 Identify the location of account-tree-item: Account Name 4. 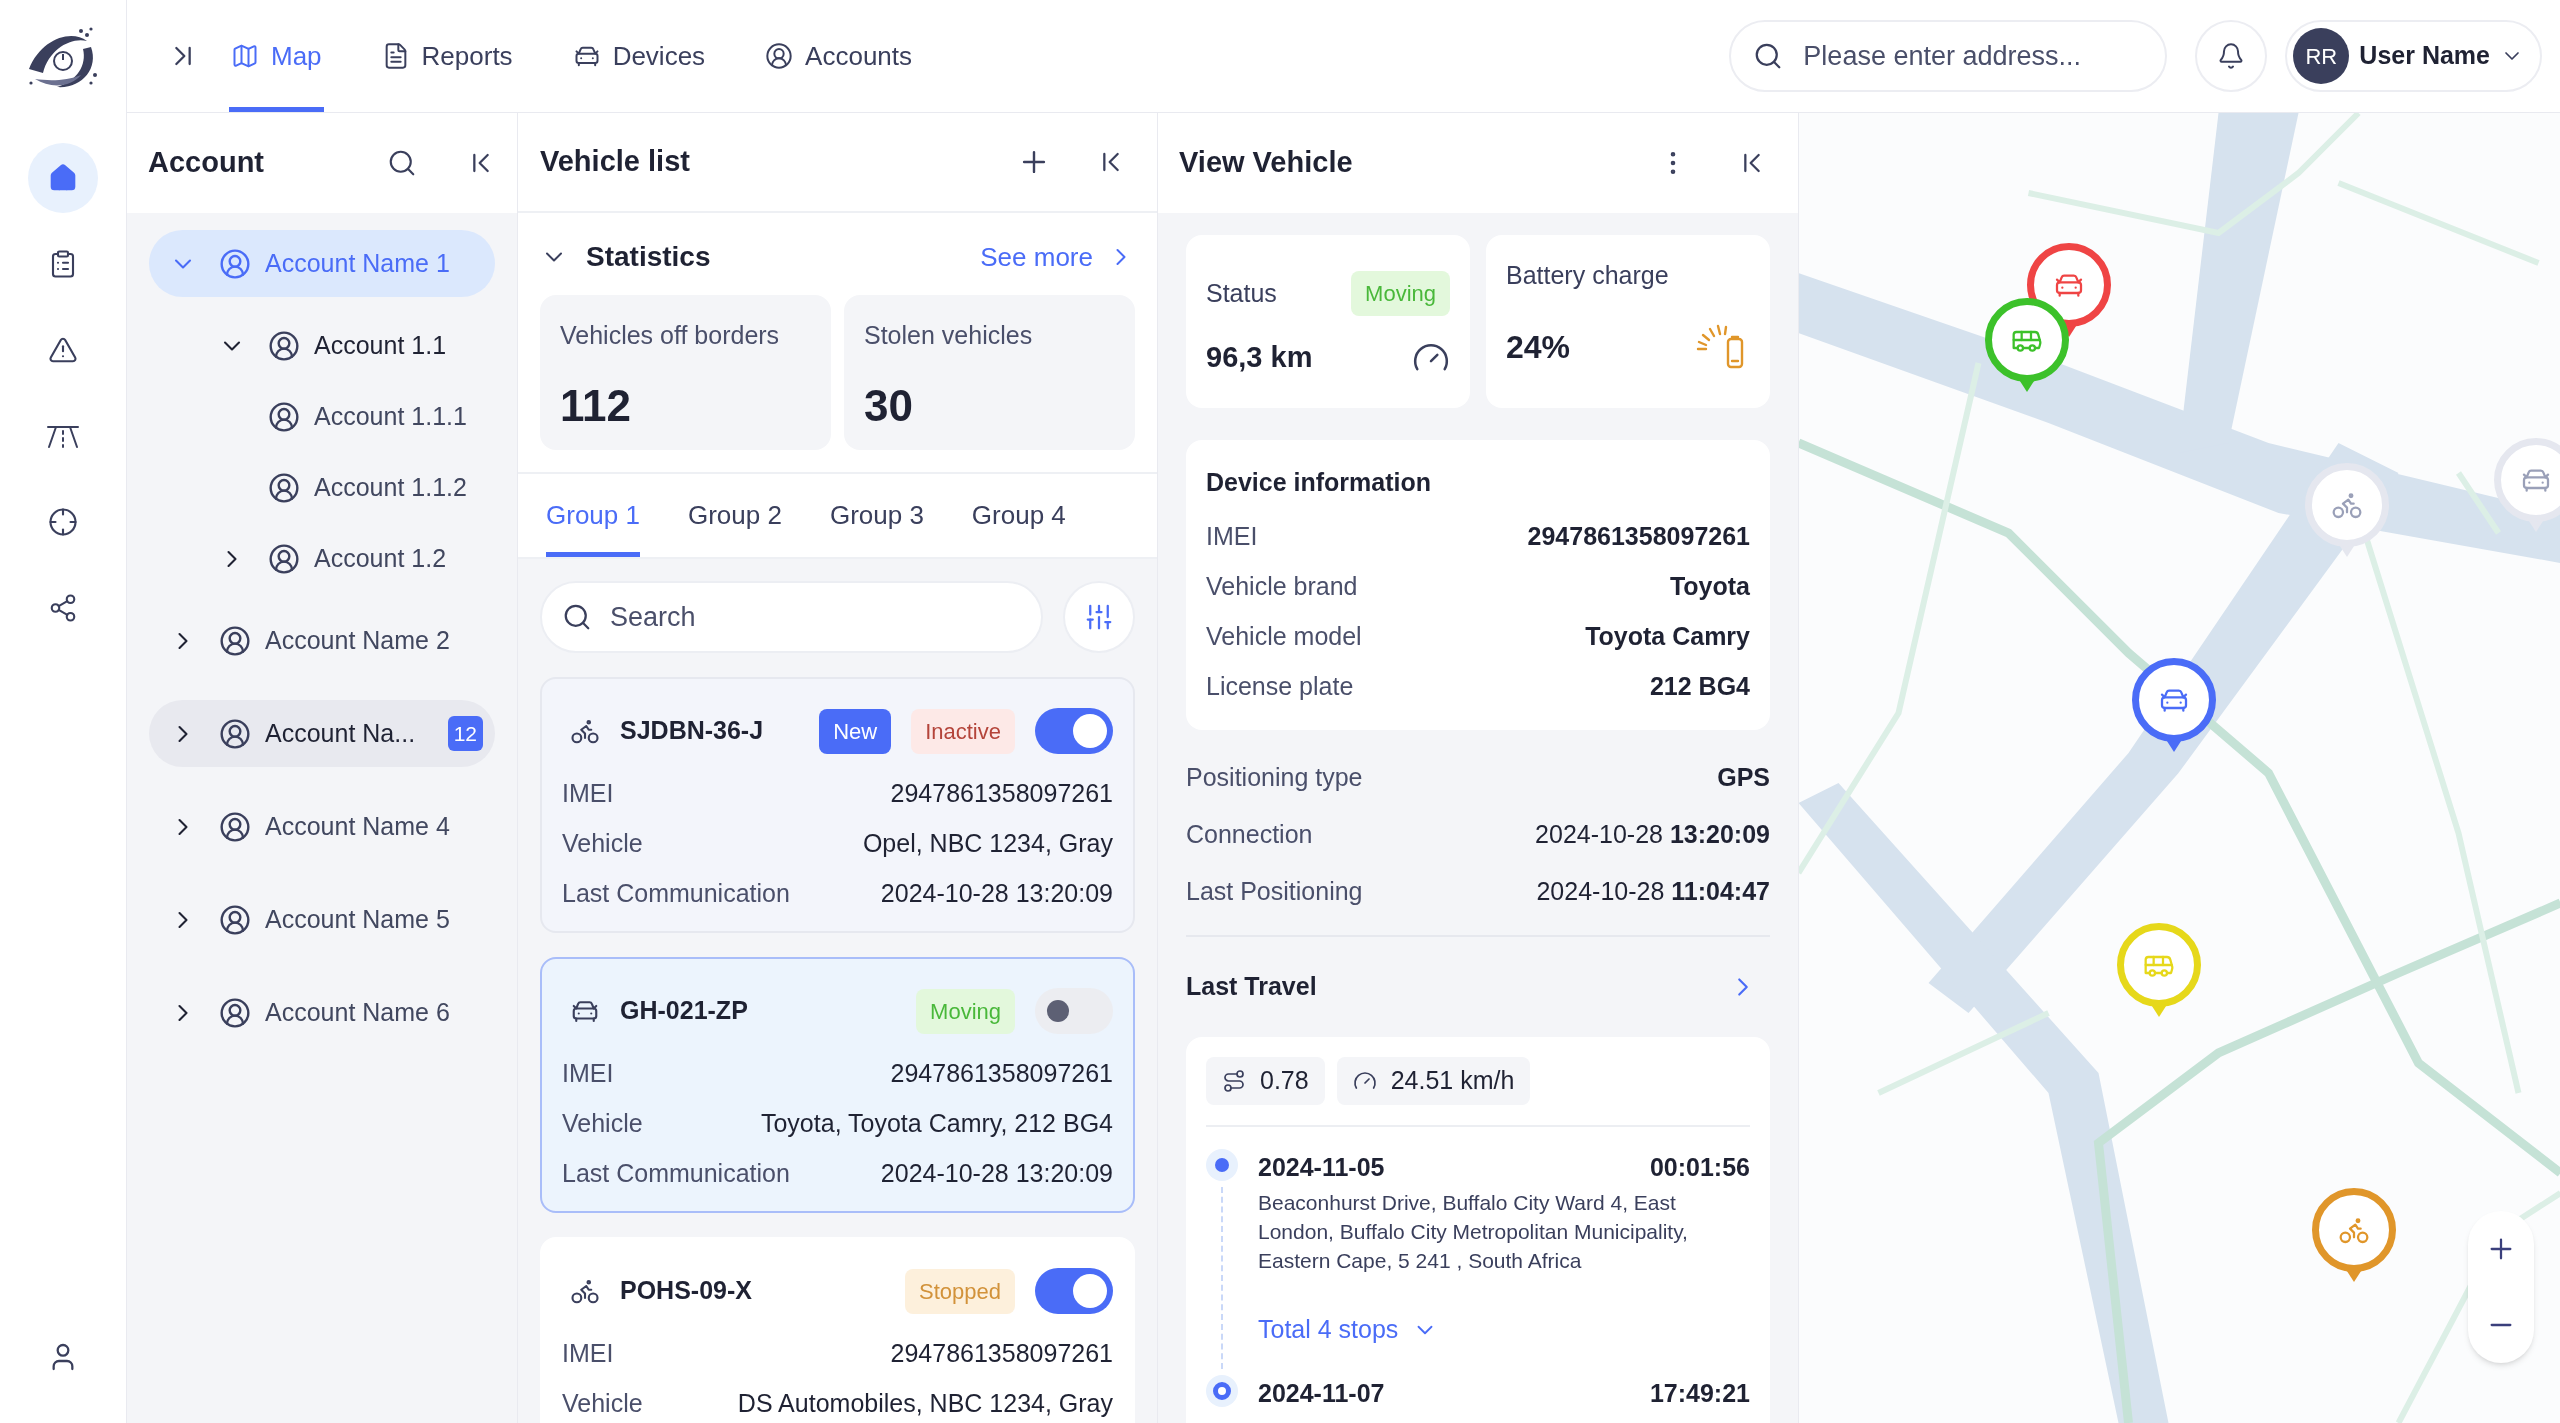
(322, 826).